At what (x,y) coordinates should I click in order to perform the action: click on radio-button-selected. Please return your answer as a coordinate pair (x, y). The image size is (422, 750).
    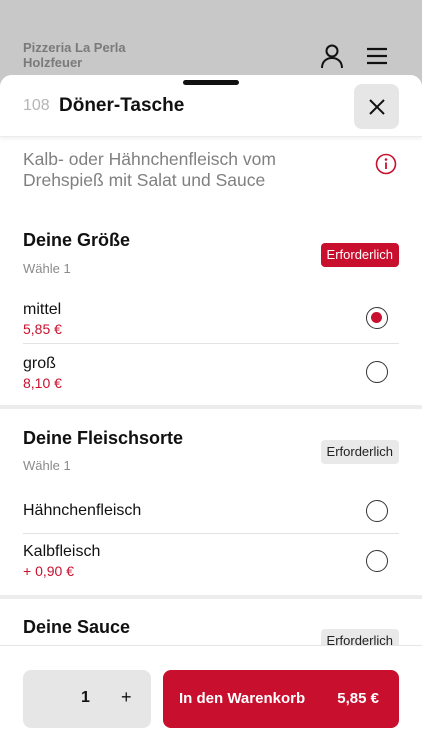
    Looking at the image, I should click on (377, 318).